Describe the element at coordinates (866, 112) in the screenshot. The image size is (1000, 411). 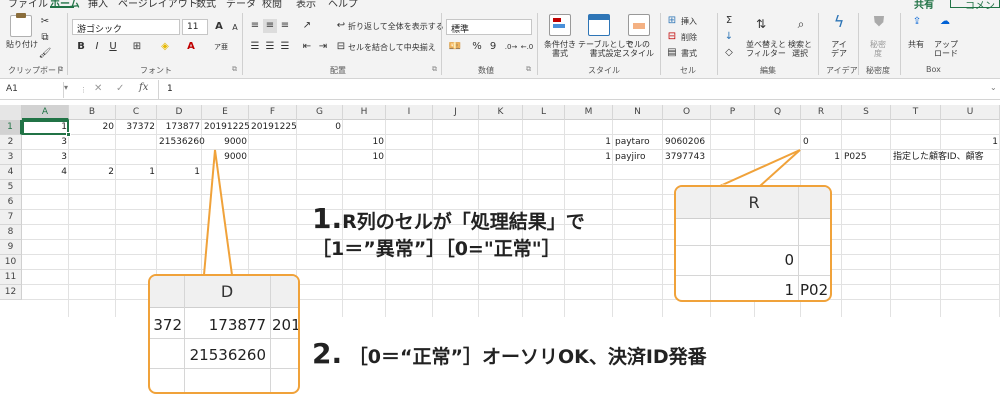
I see `column-header-s: S` at that location.